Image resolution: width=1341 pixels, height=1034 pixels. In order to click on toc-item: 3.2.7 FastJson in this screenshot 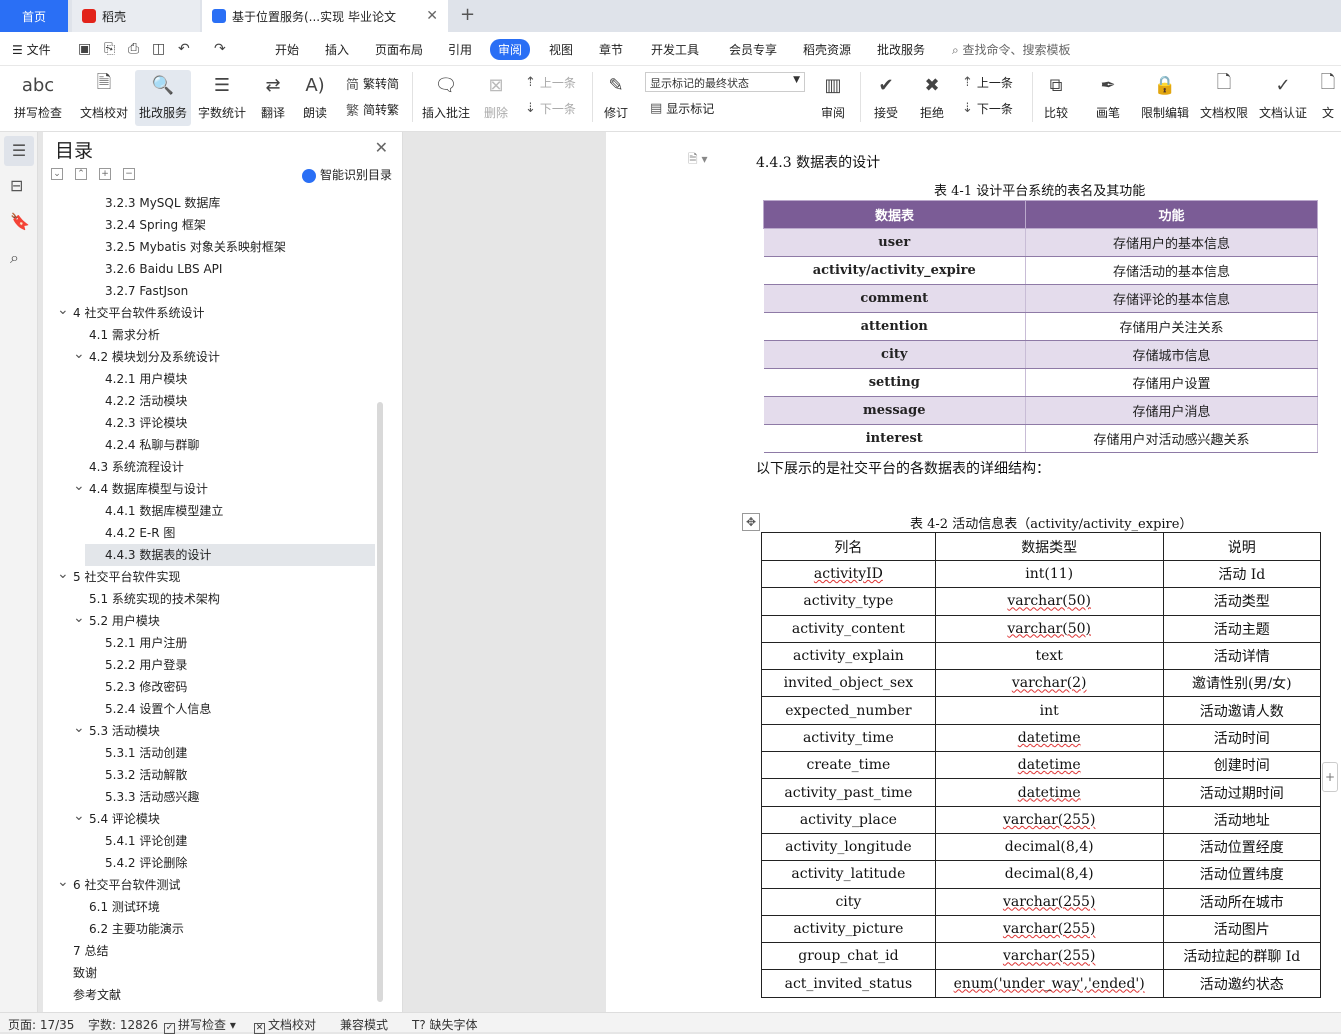, I will do `click(208, 291)`.